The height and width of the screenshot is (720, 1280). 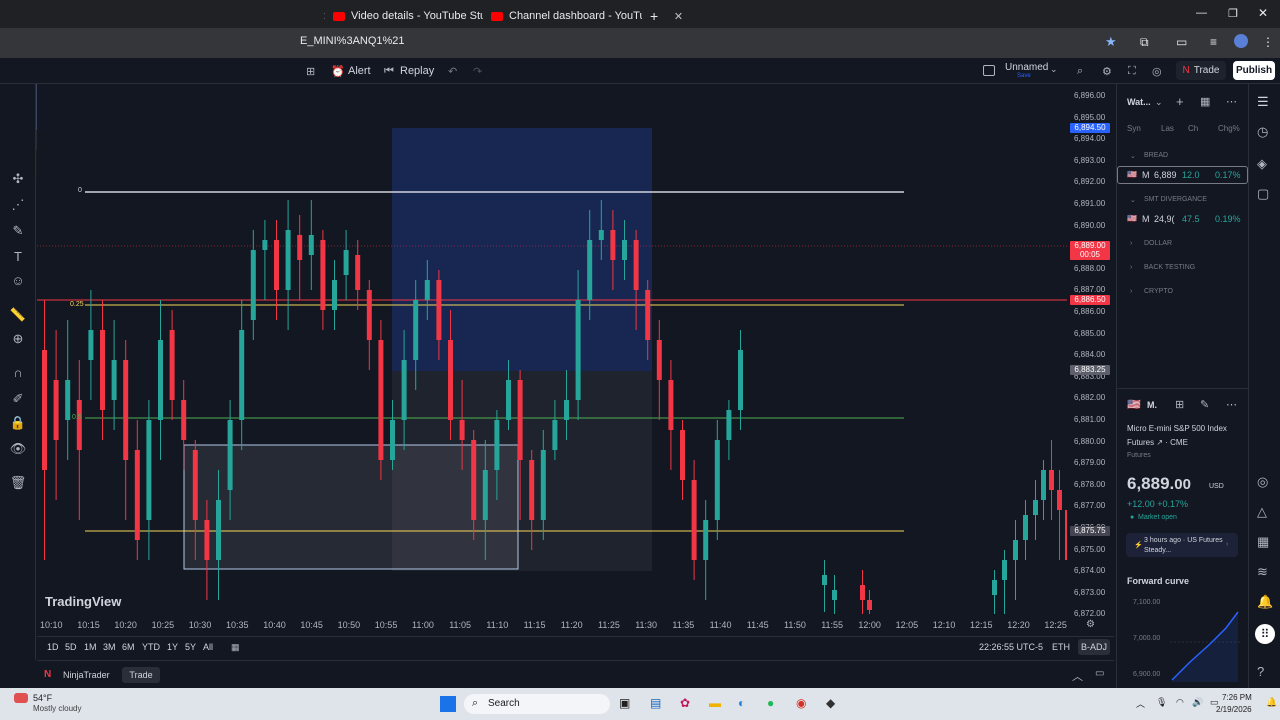 I want to click on range-1y: 1Y, so click(x=172, y=647).